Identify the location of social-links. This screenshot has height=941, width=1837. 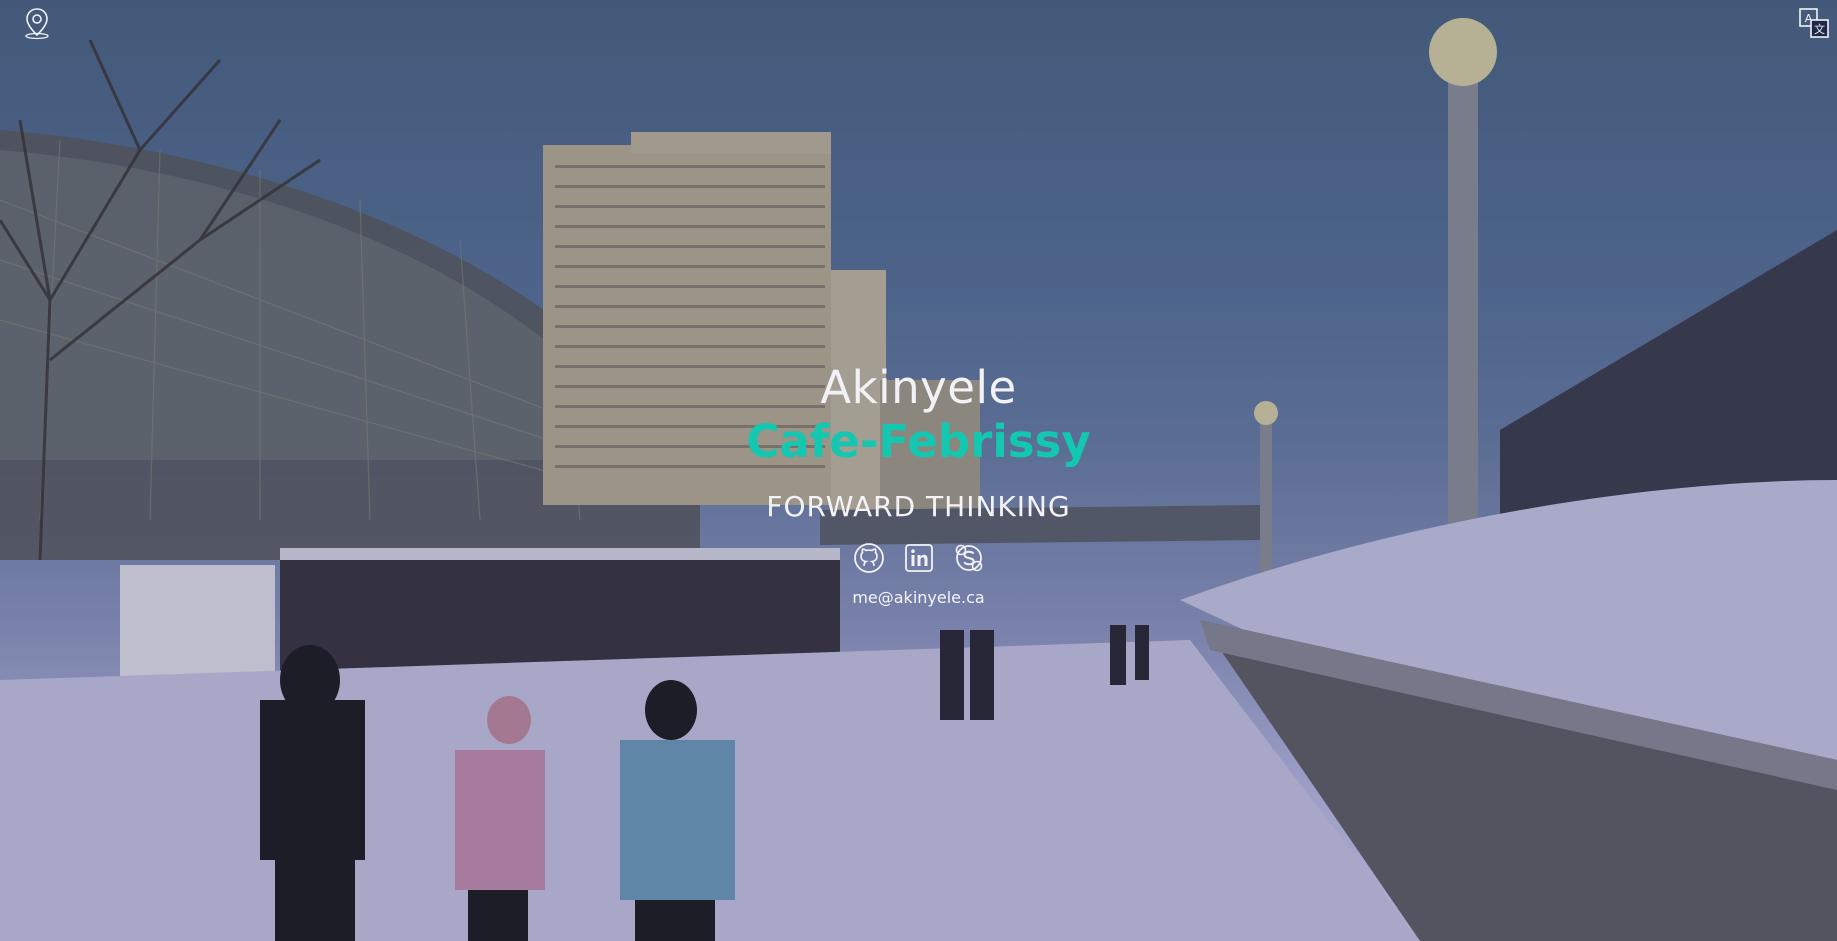
(918, 558).